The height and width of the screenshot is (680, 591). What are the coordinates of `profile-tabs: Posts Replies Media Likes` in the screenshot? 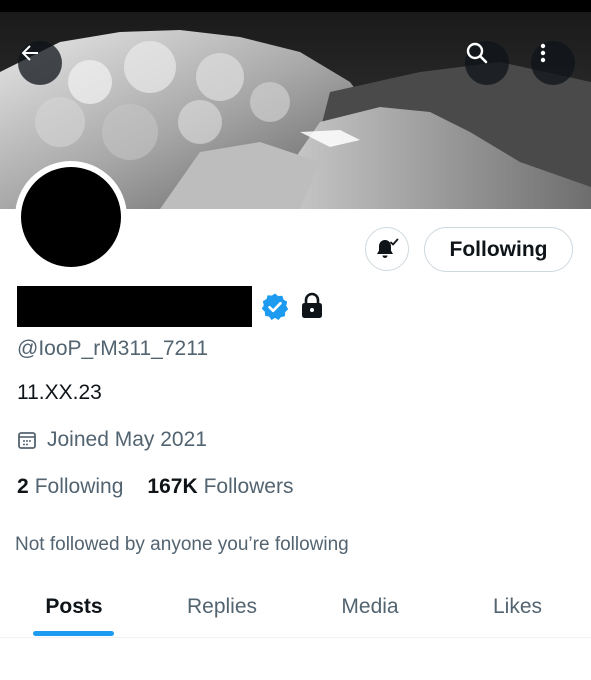 It's located at (295, 608).